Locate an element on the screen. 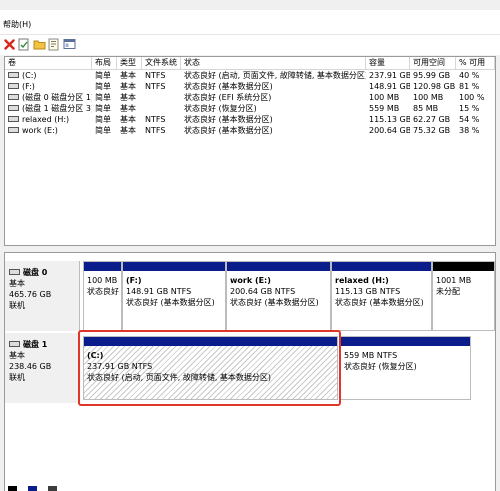 The image size is (500, 491). partition-size: 1001 MB is located at coordinates (454, 280).